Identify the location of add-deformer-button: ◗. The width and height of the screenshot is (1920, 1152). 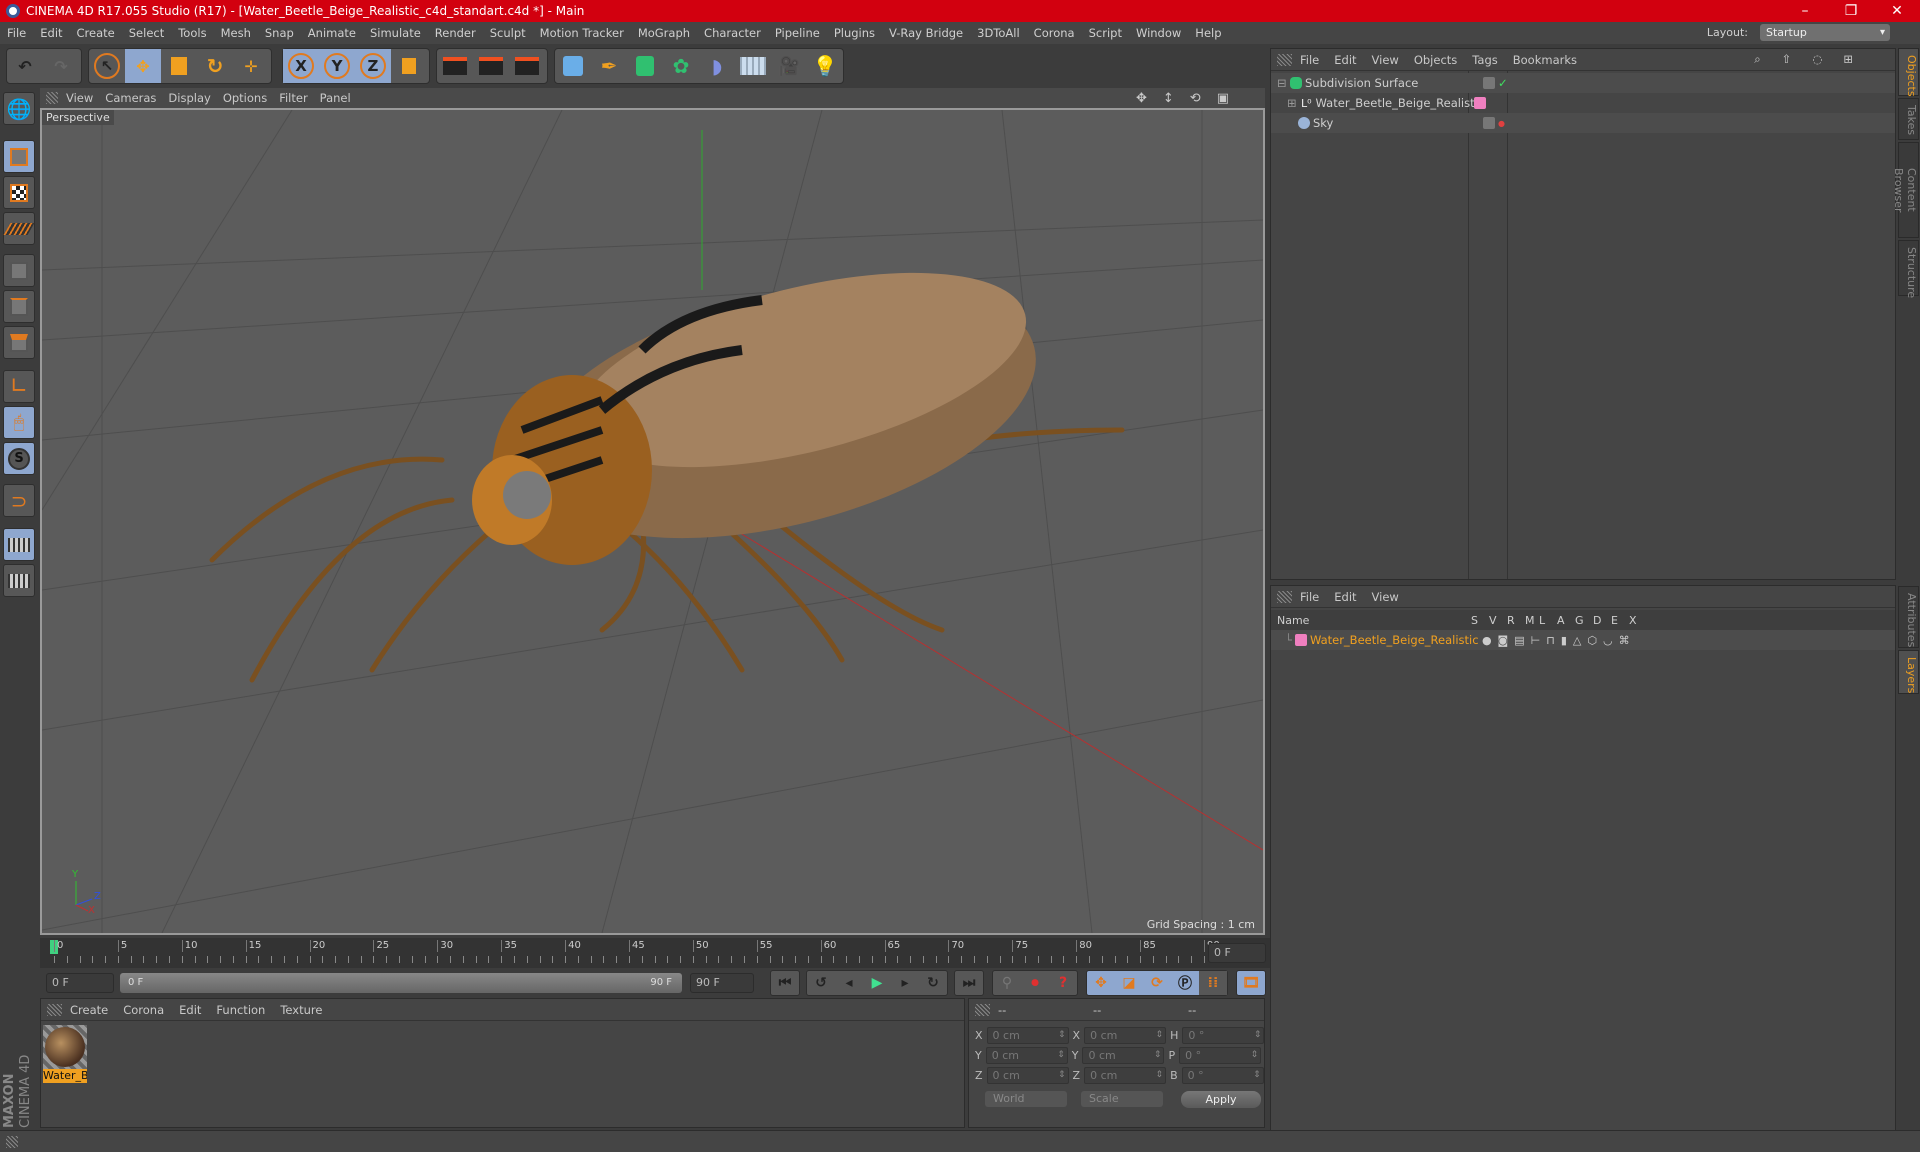
(717, 66).